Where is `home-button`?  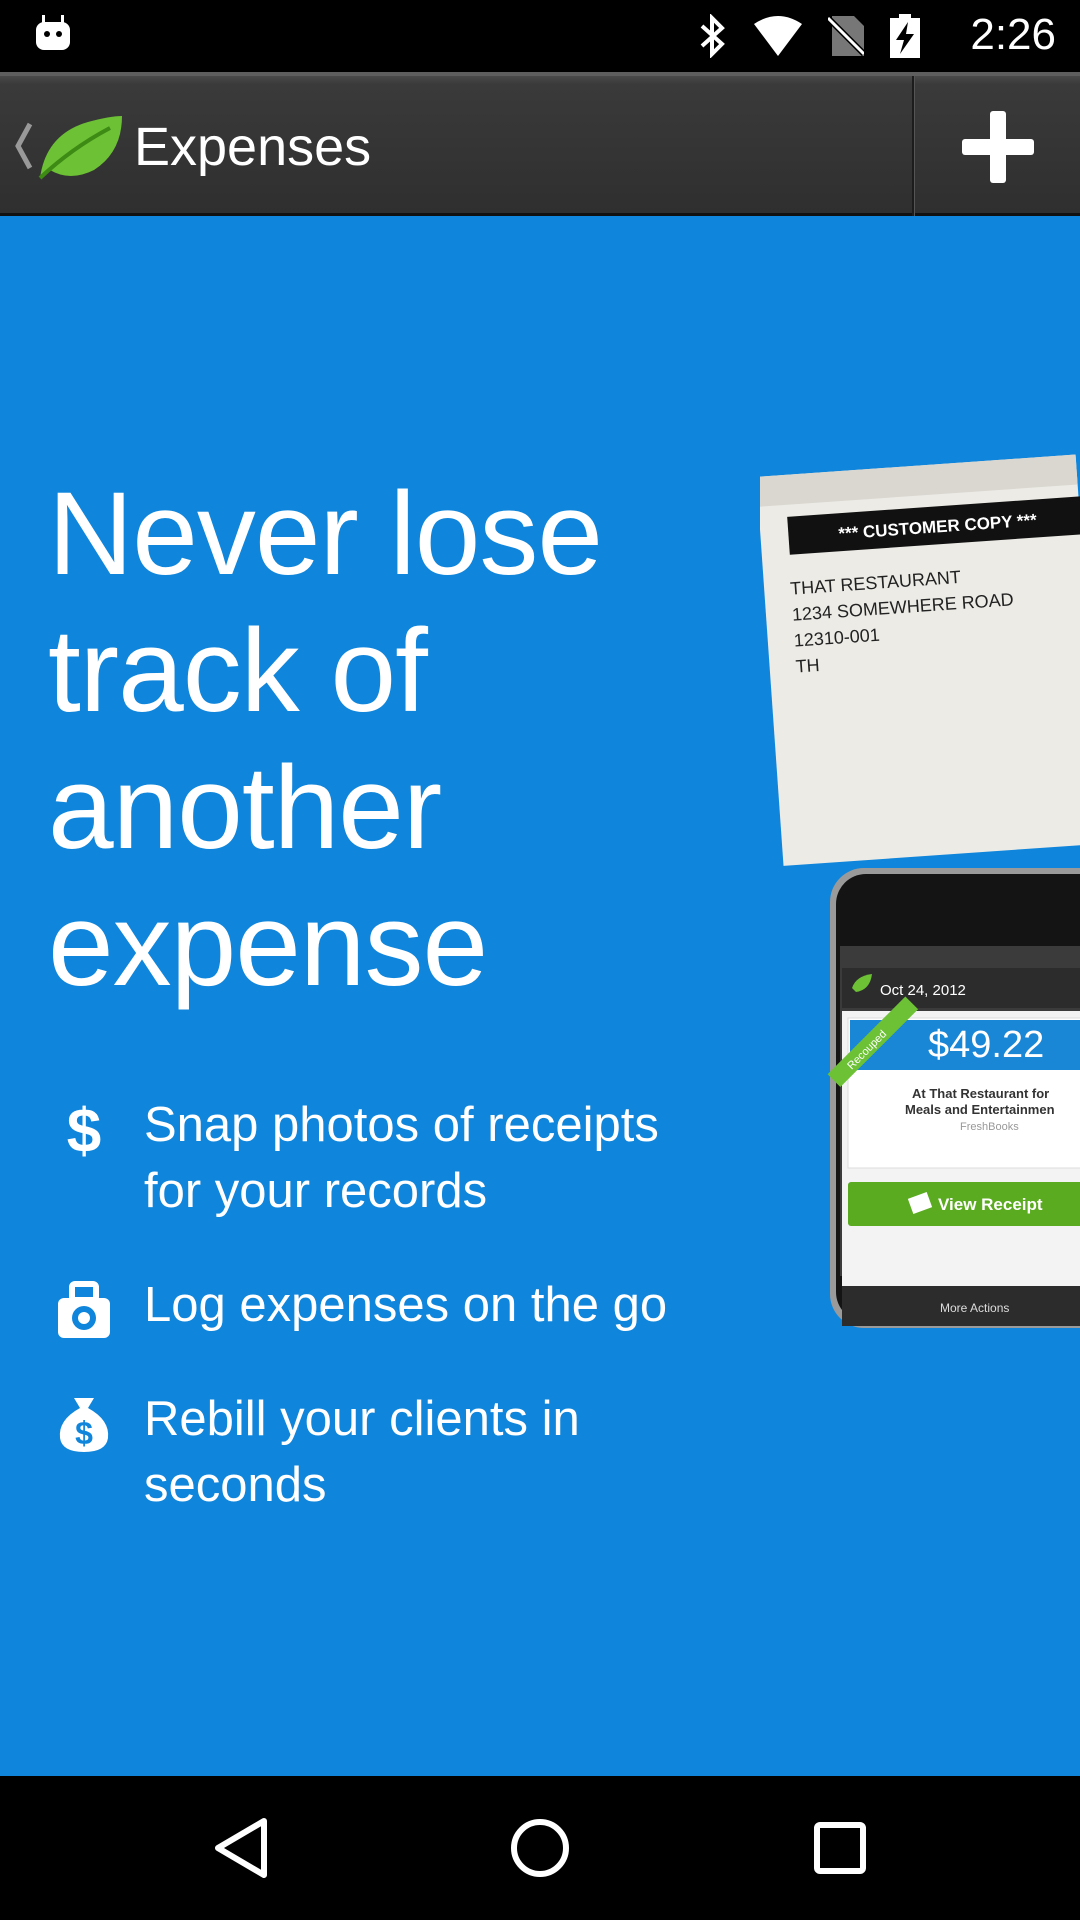 home-button is located at coordinates (540, 1848).